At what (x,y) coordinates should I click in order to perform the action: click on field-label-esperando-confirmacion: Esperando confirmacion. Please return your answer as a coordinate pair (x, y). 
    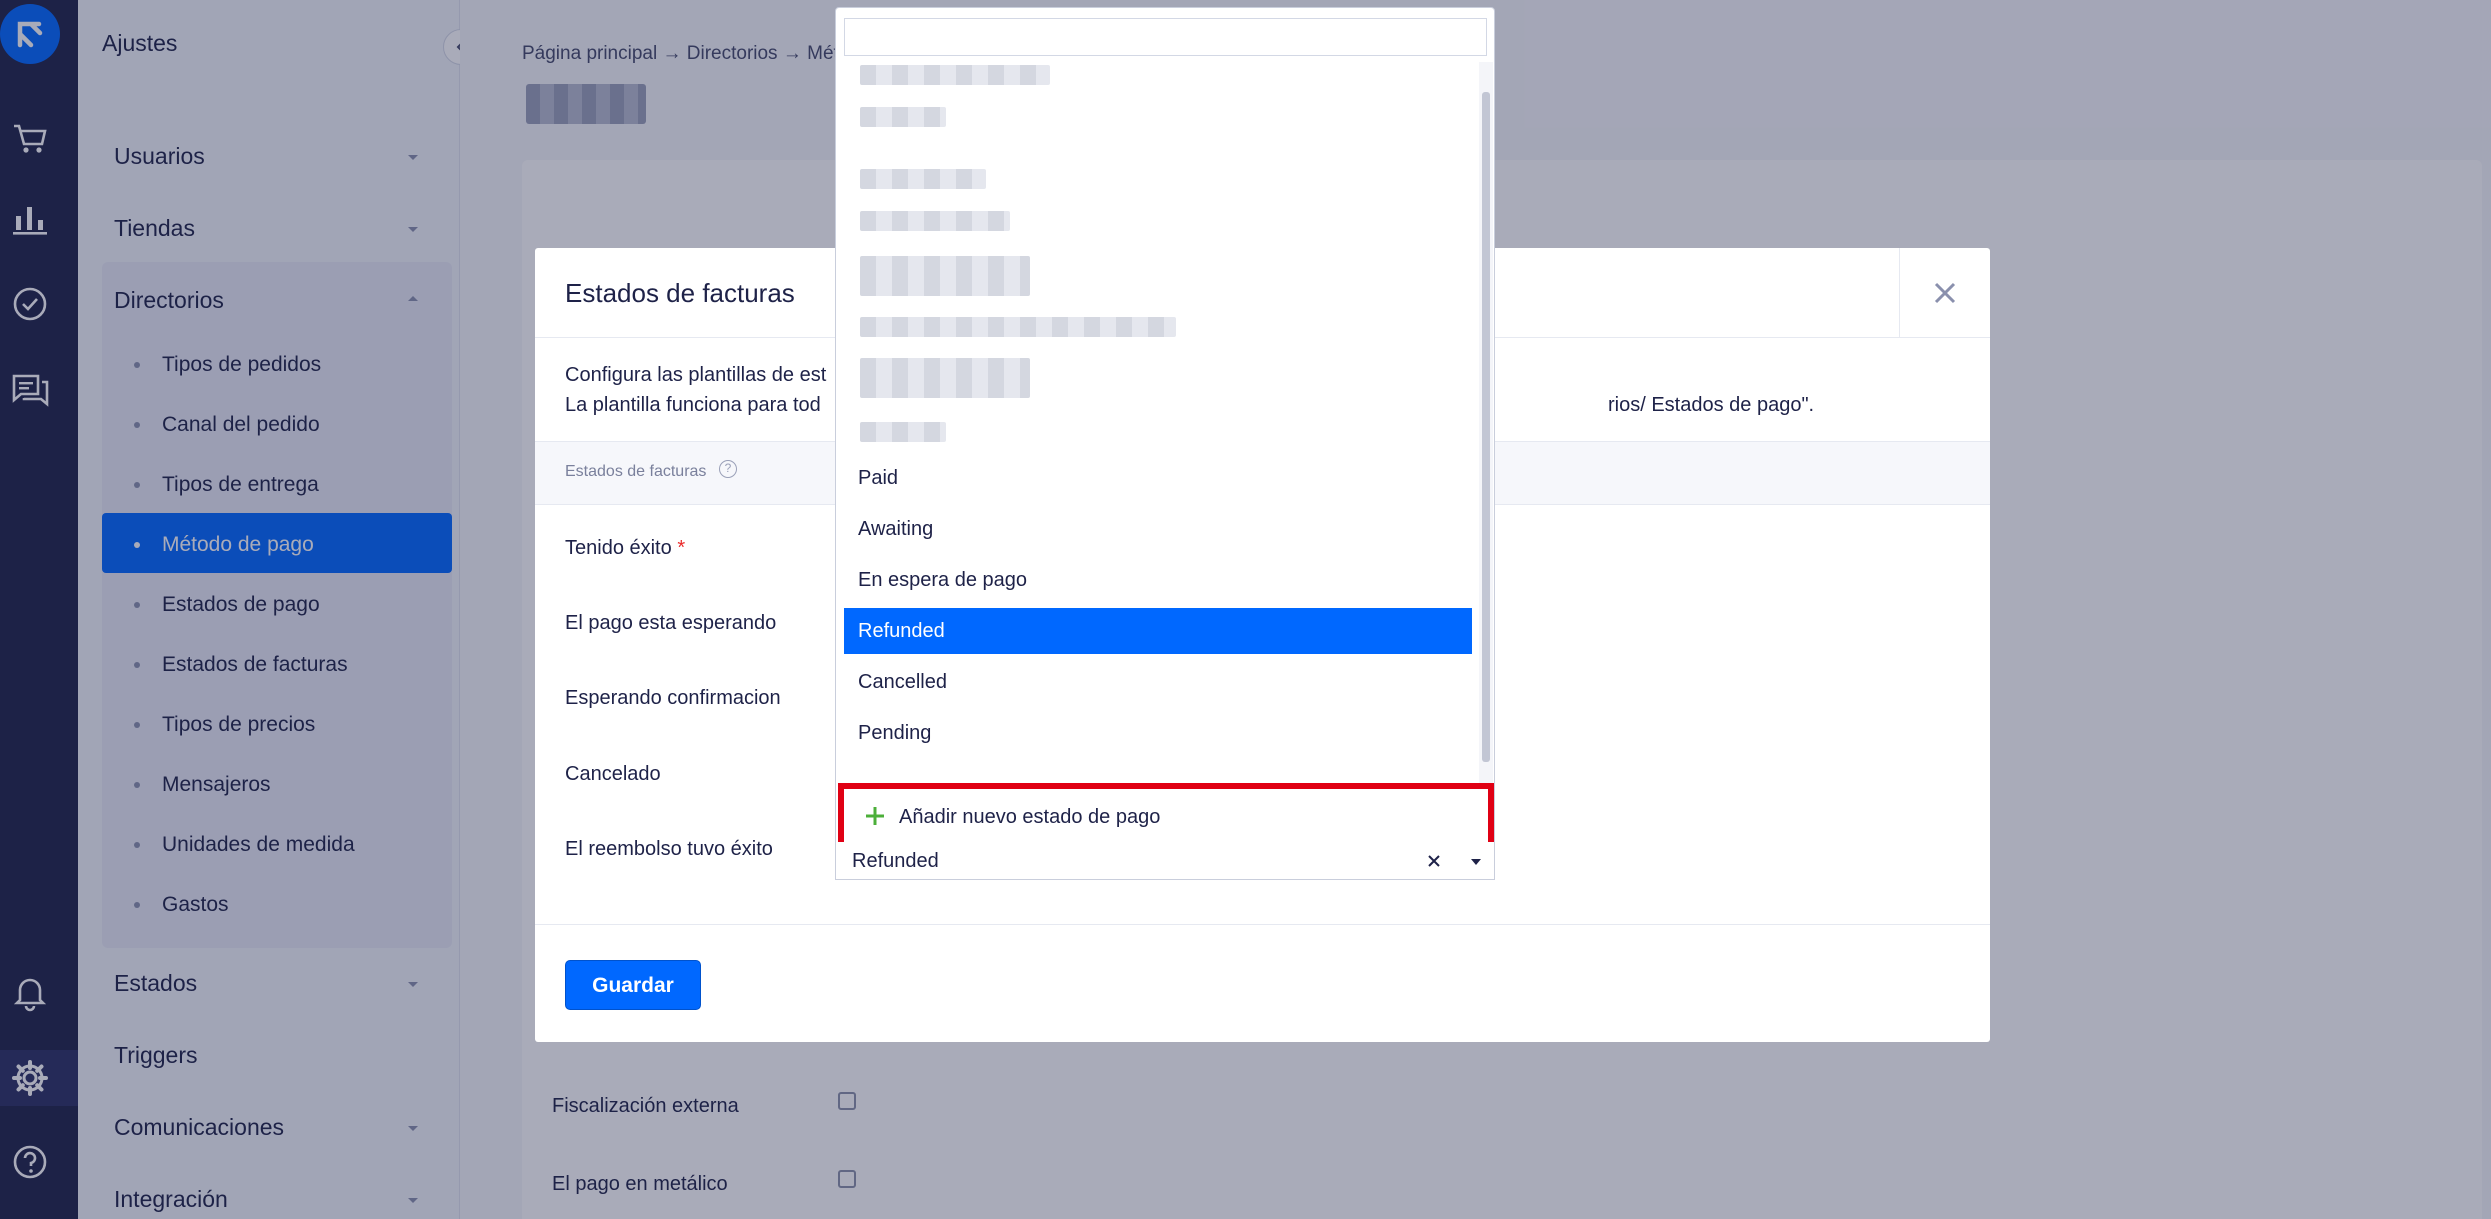
    Looking at the image, I should click on (673, 698).